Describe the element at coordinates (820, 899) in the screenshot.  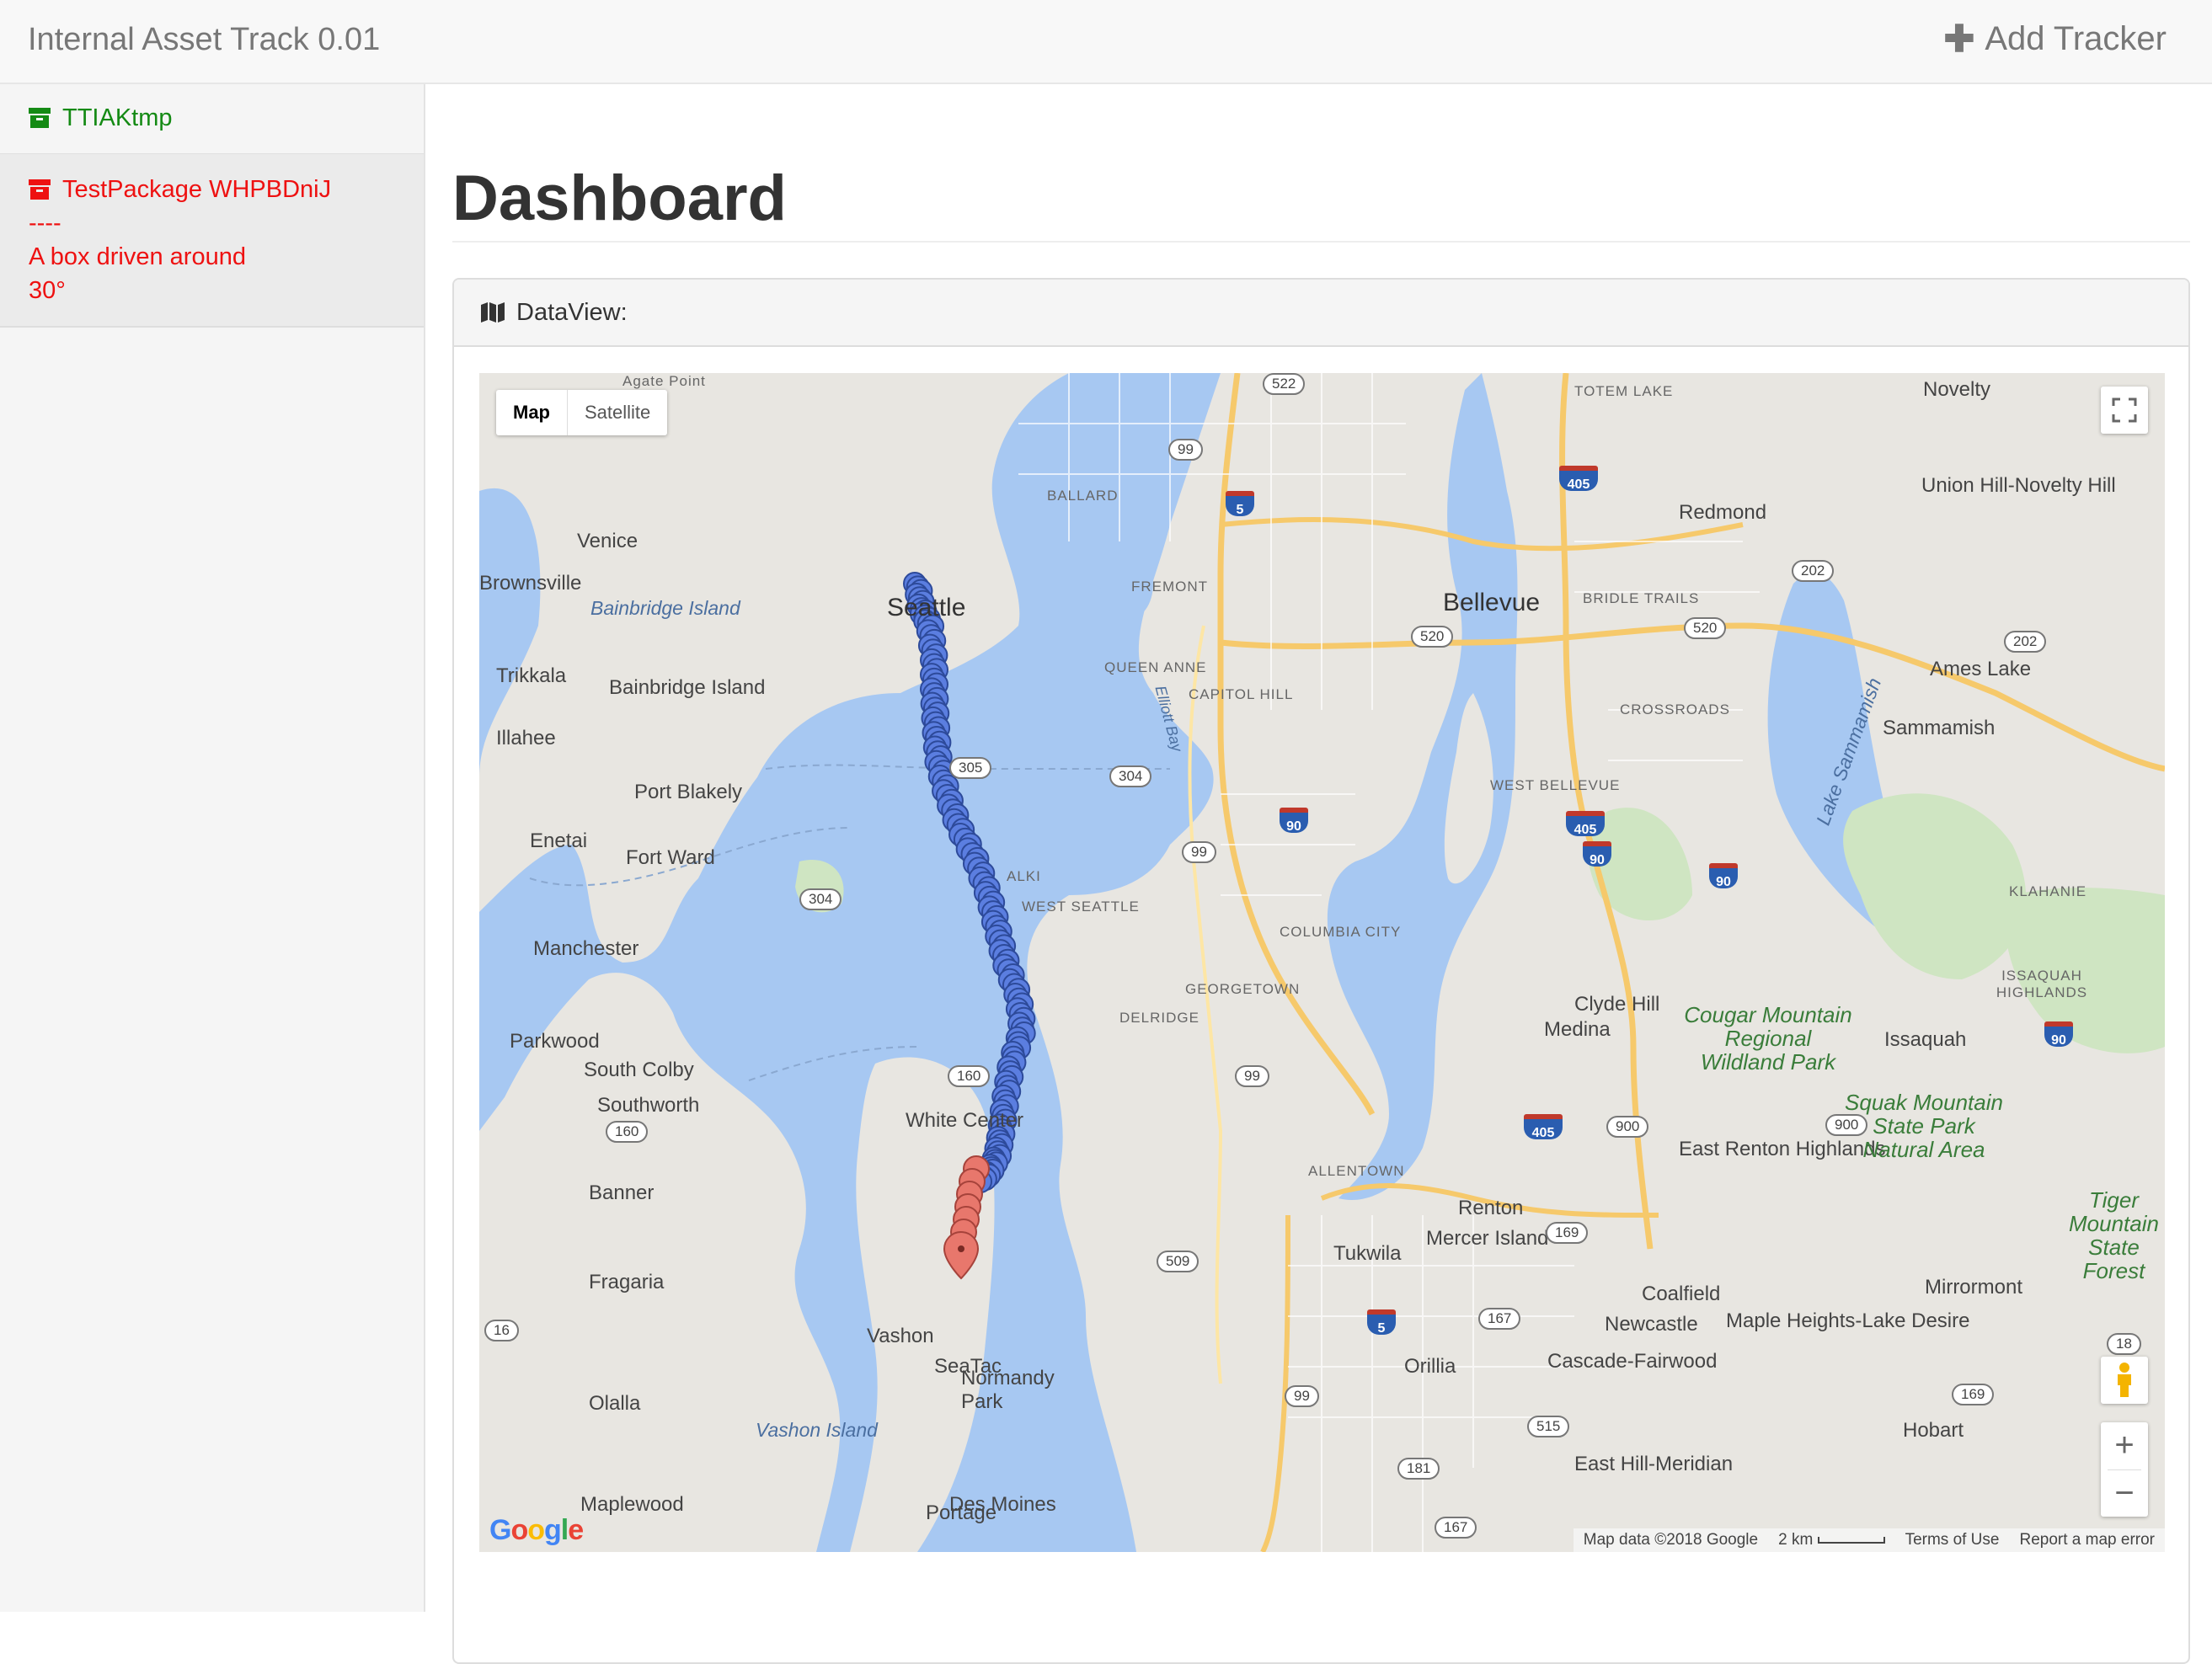
I see `route-shield-304-west: 304` at that location.